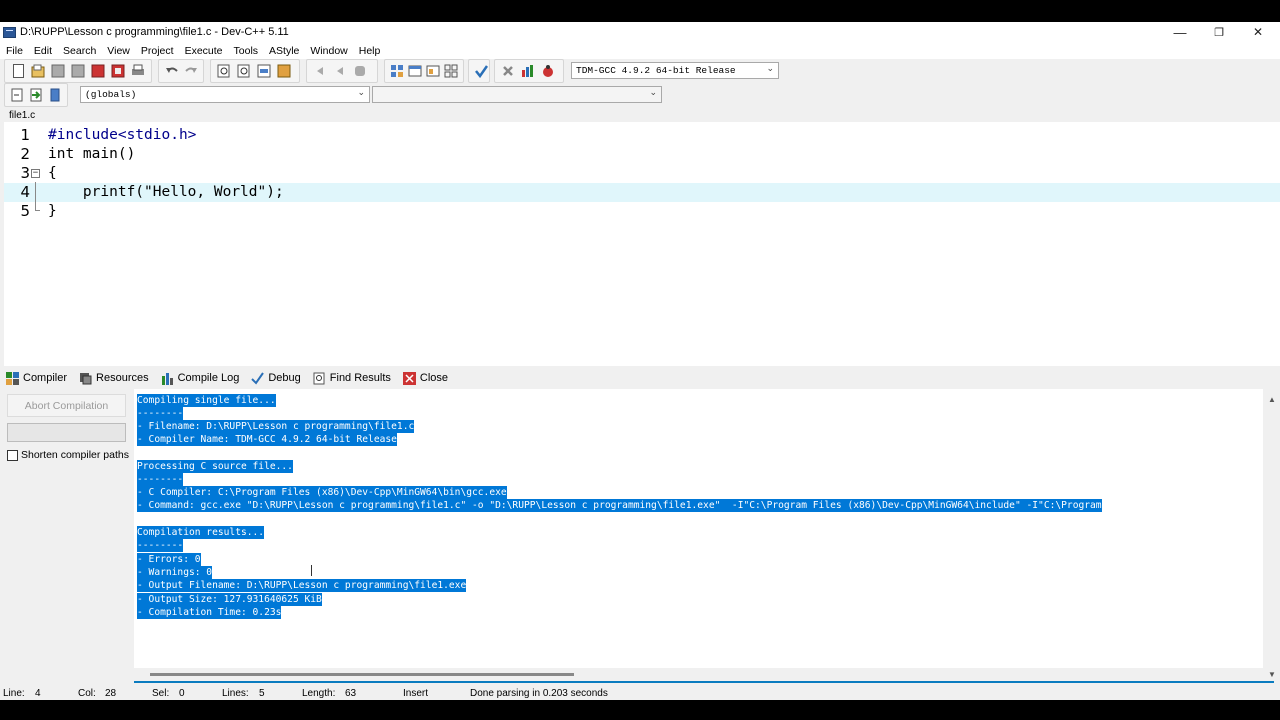 The height and width of the screenshot is (720, 1280). What do you see at coordinates (360, 71) in the screenshot?
I see `toggle-comment-icon` at bounding box center [360, 71].